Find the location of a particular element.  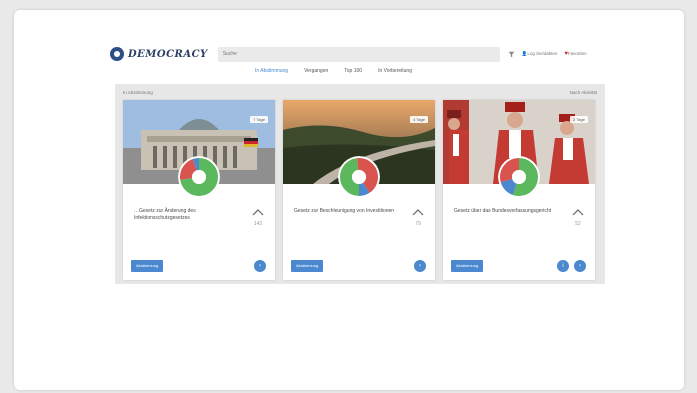

logo-text: DEMOCRACY is located at coordinates (168, 54).